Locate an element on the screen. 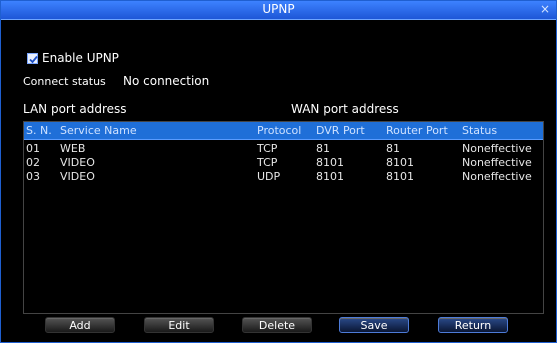  lan-port-address-heading: LAN port address is located at coordinates (75, 109).